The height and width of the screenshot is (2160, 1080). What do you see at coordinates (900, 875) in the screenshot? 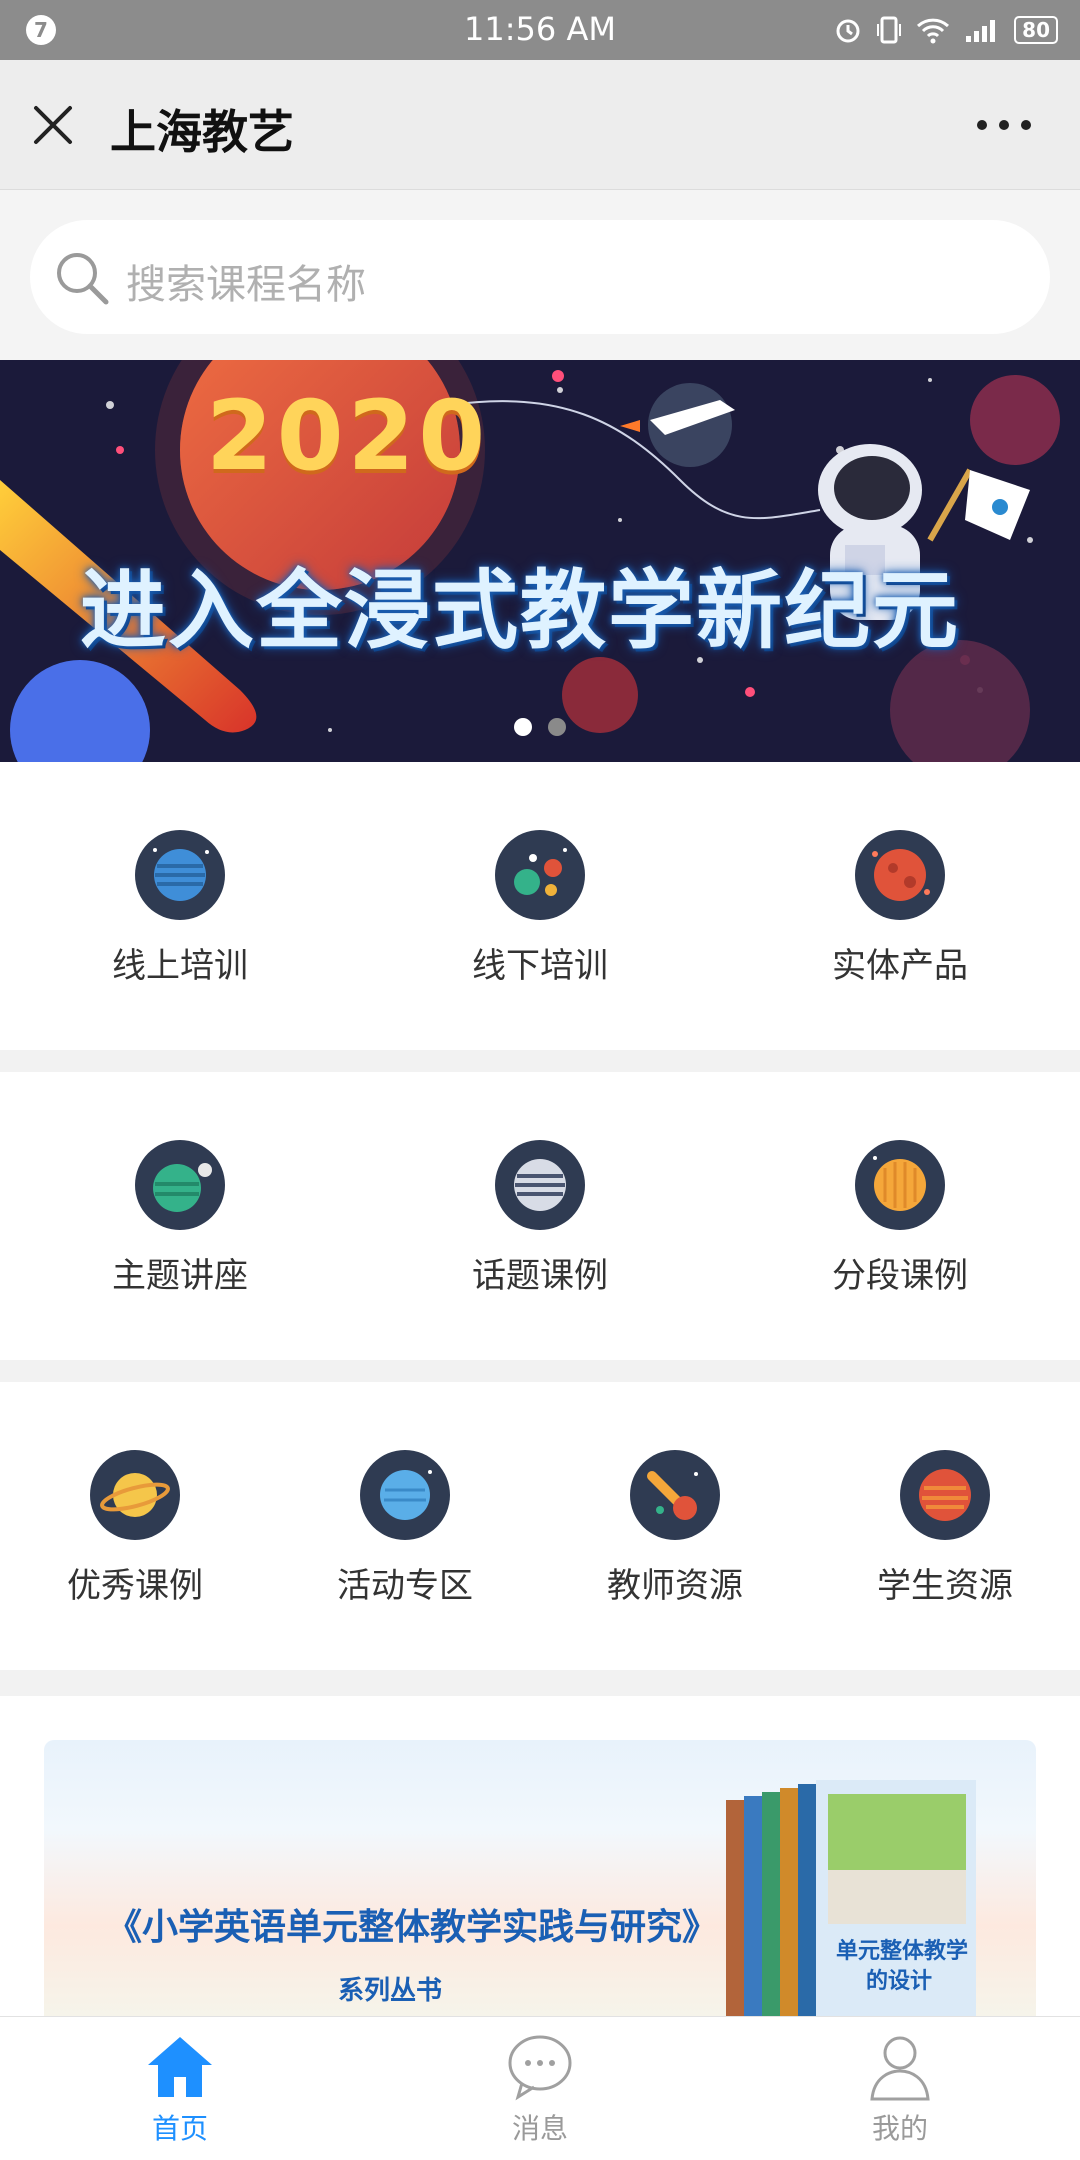
I see `planet-red-icon` at bounding box center [900, 875].